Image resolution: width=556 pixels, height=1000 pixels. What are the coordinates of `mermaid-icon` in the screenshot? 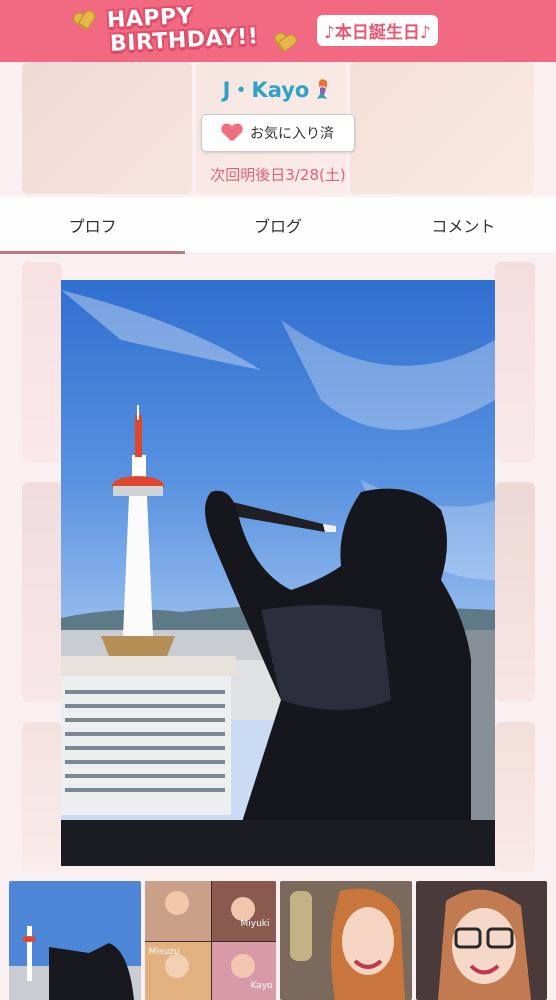 It's located at (322, 89).